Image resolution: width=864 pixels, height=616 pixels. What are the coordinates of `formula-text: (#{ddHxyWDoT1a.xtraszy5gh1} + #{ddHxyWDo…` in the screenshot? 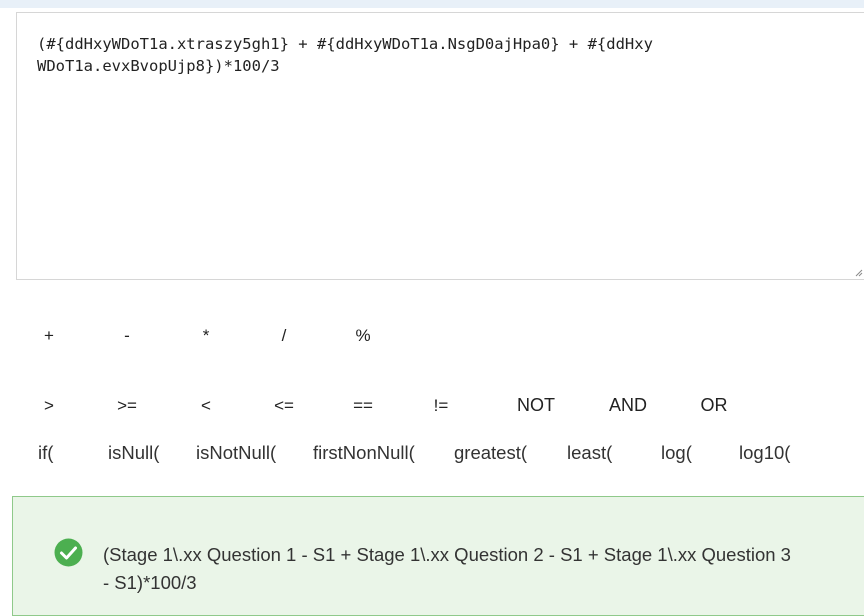 It's located at (347, 55).